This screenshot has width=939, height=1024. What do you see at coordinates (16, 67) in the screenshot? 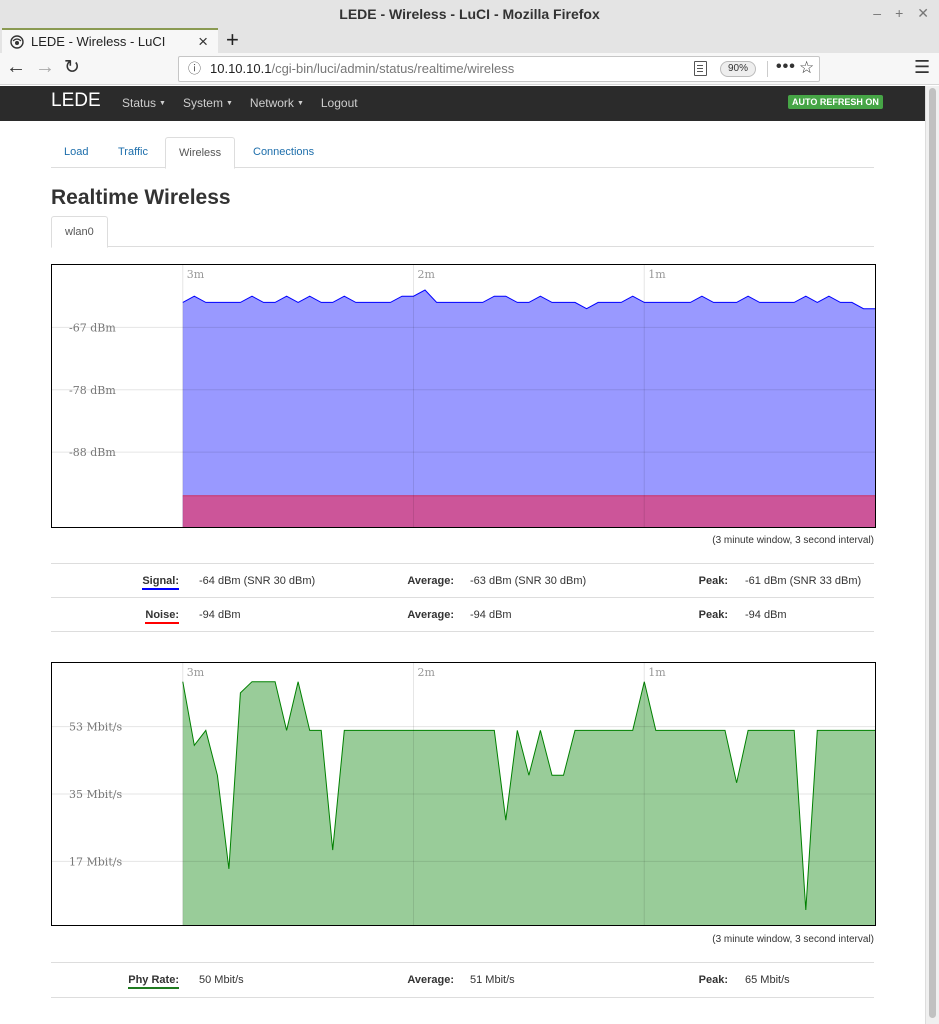
I see `back-icon: ←` at bounding box center [16, 67].